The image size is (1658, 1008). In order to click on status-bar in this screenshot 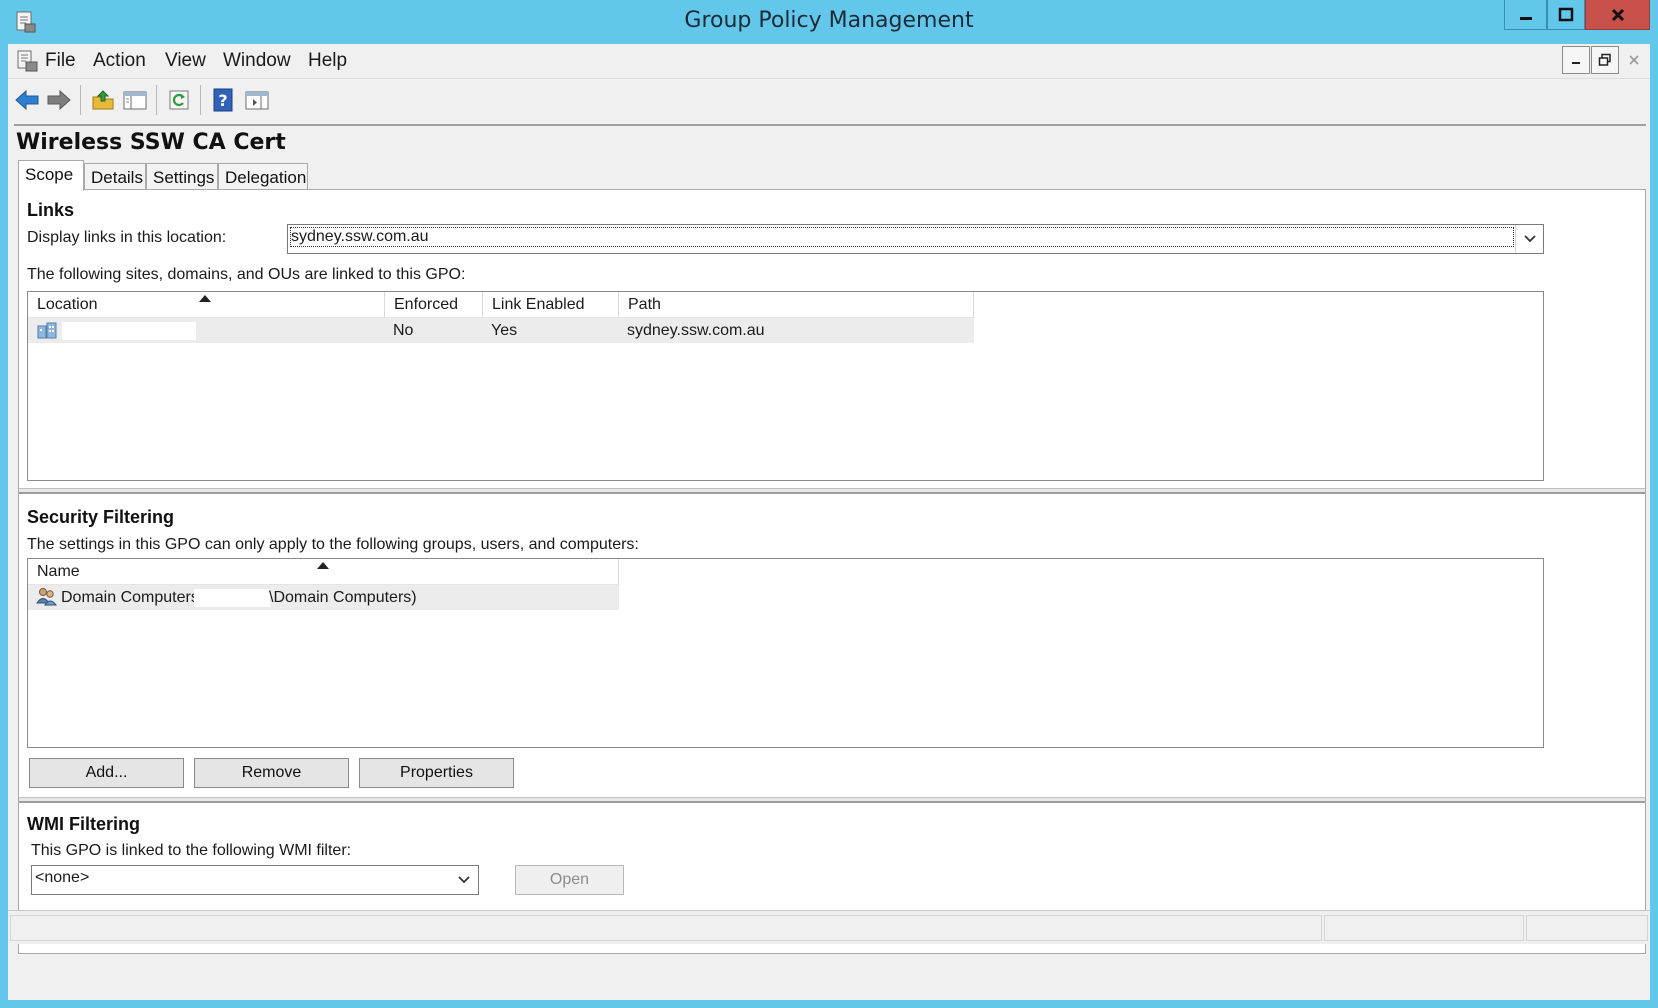, I will do `click(829, 927)`.